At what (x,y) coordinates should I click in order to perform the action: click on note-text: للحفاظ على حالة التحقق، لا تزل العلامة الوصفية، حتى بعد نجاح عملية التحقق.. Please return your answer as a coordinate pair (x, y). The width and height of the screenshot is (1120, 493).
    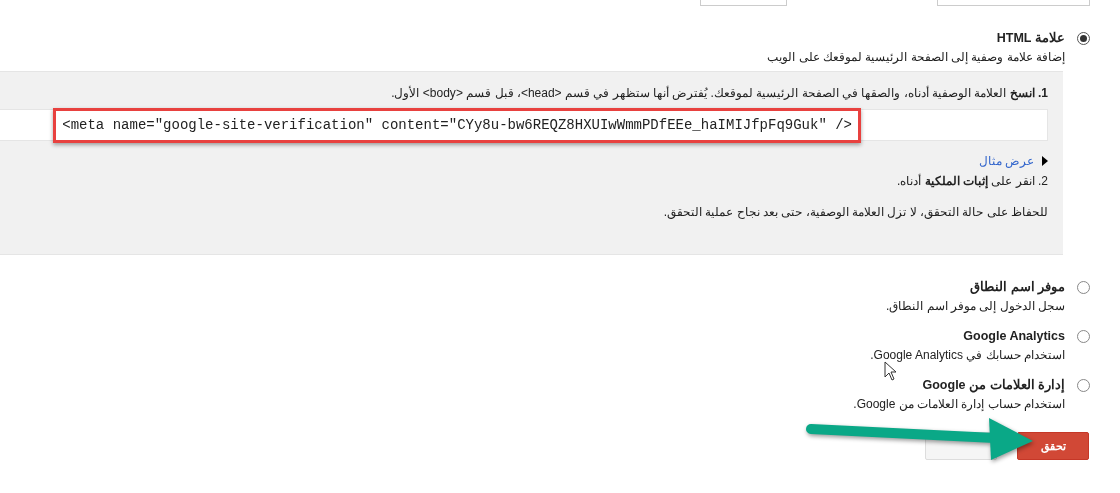
    Looking at the image, I should click on (855, 211).